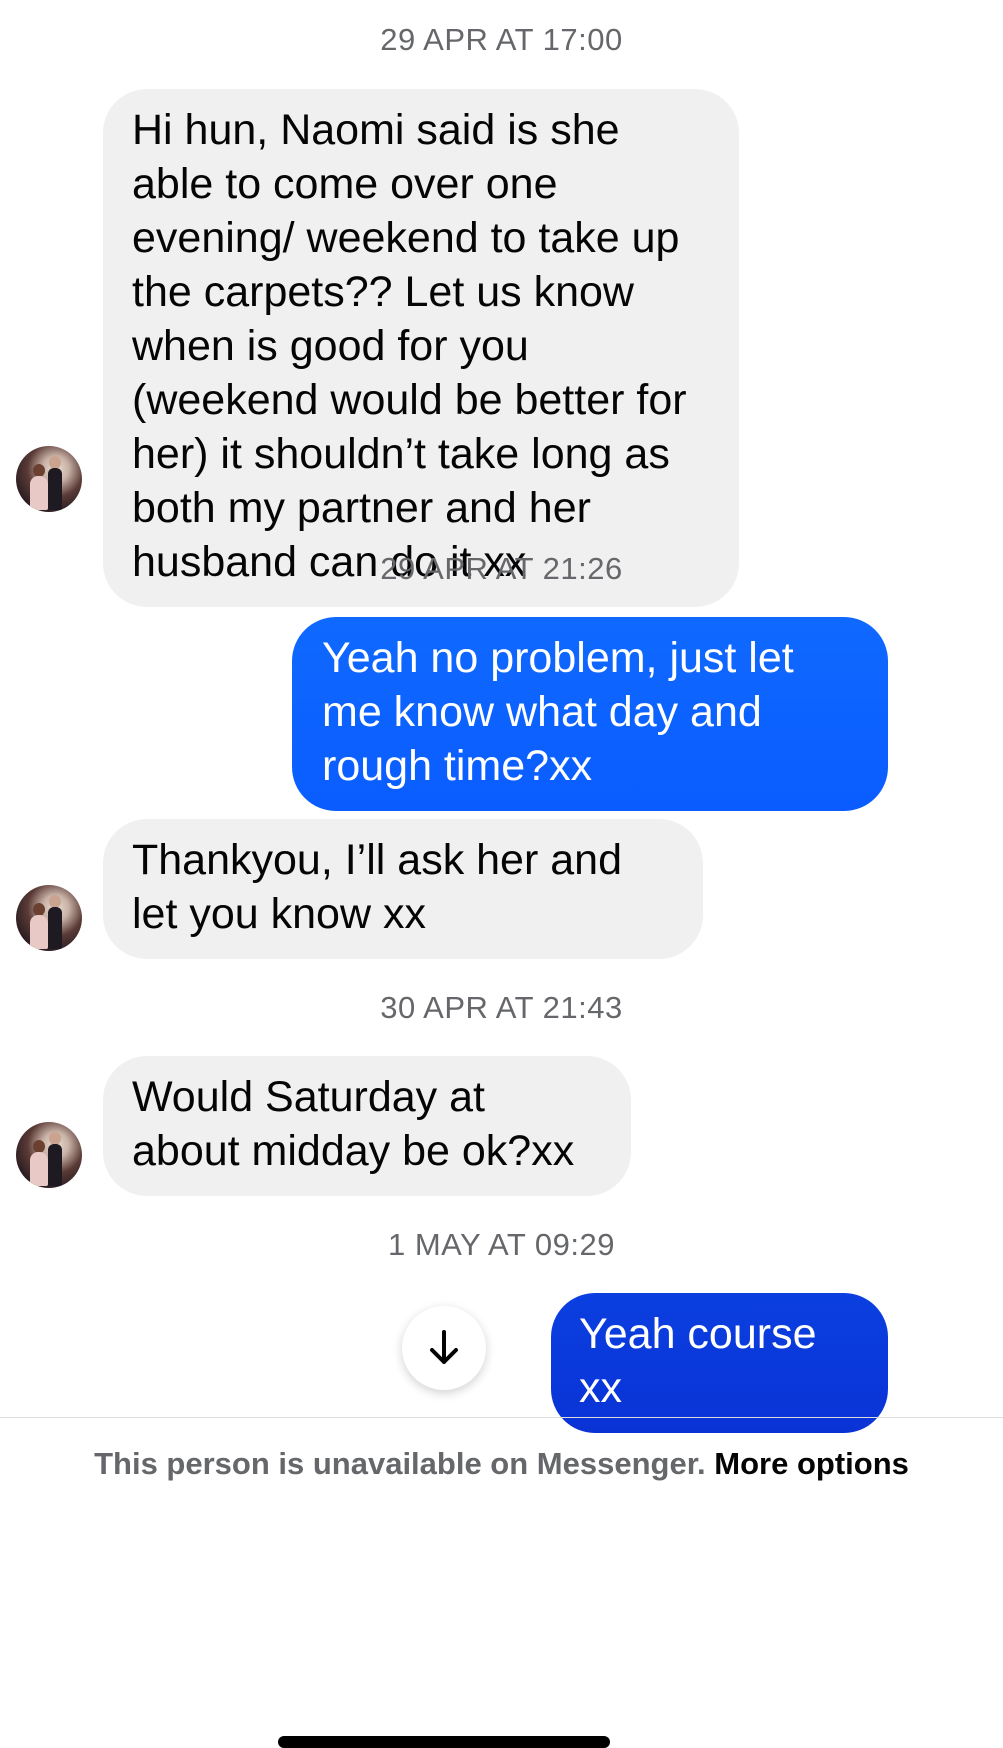 The height and width of the screenshot is (1748, 1003). Describe the element at coordinates (501, 39) in the screenshot. I see `timestamp: 29 APR AT 17:00` at that location.